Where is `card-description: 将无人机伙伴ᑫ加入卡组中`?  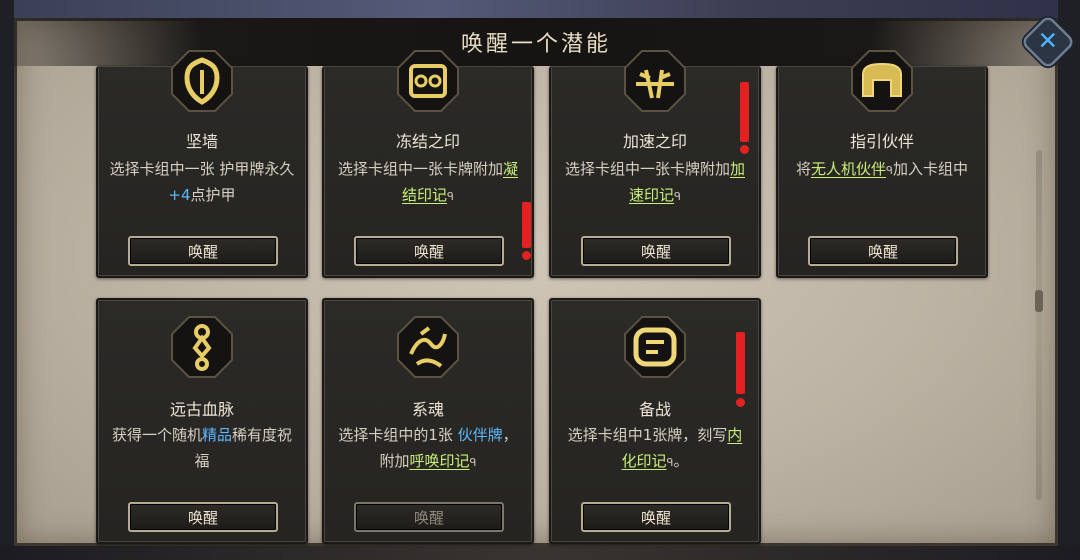
card-description: 将无人机伙伴ᑫ加入卡组中 is located at coordinates (882, 170).